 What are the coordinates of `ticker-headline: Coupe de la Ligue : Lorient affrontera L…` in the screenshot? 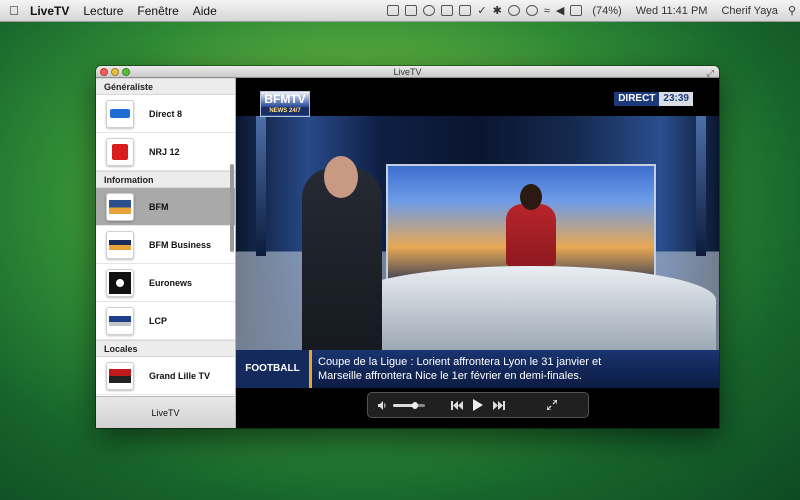 It's located at (456, 369).